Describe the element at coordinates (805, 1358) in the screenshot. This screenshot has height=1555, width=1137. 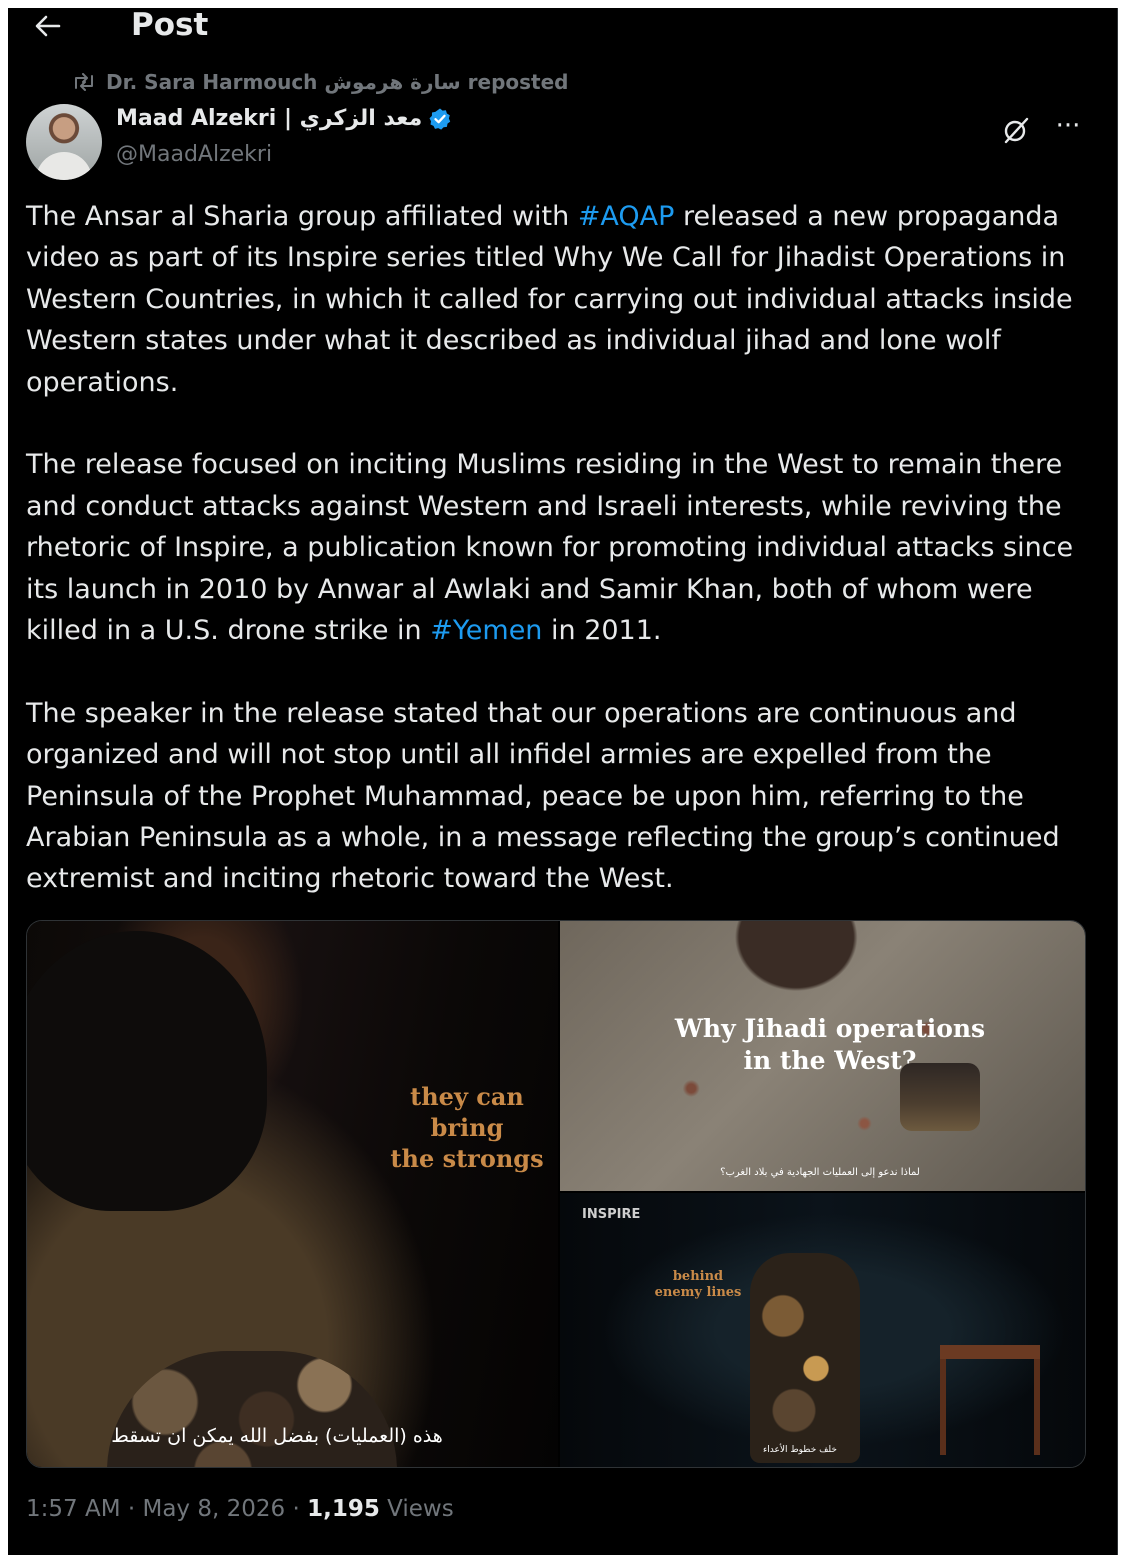
I see `standing-figure` at that location.